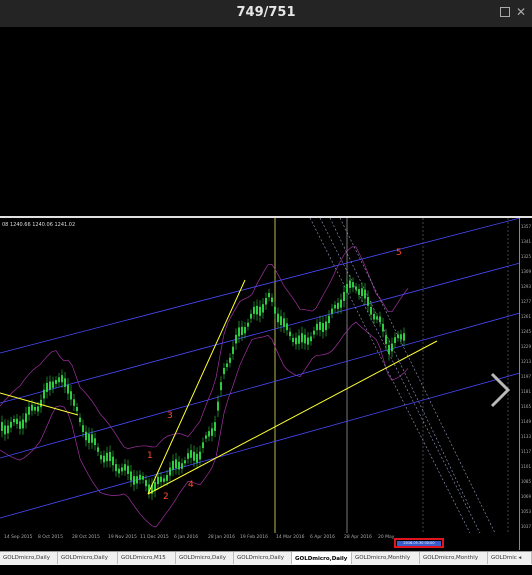  I want to click on image-counter: 749/751, so click(266, 12).